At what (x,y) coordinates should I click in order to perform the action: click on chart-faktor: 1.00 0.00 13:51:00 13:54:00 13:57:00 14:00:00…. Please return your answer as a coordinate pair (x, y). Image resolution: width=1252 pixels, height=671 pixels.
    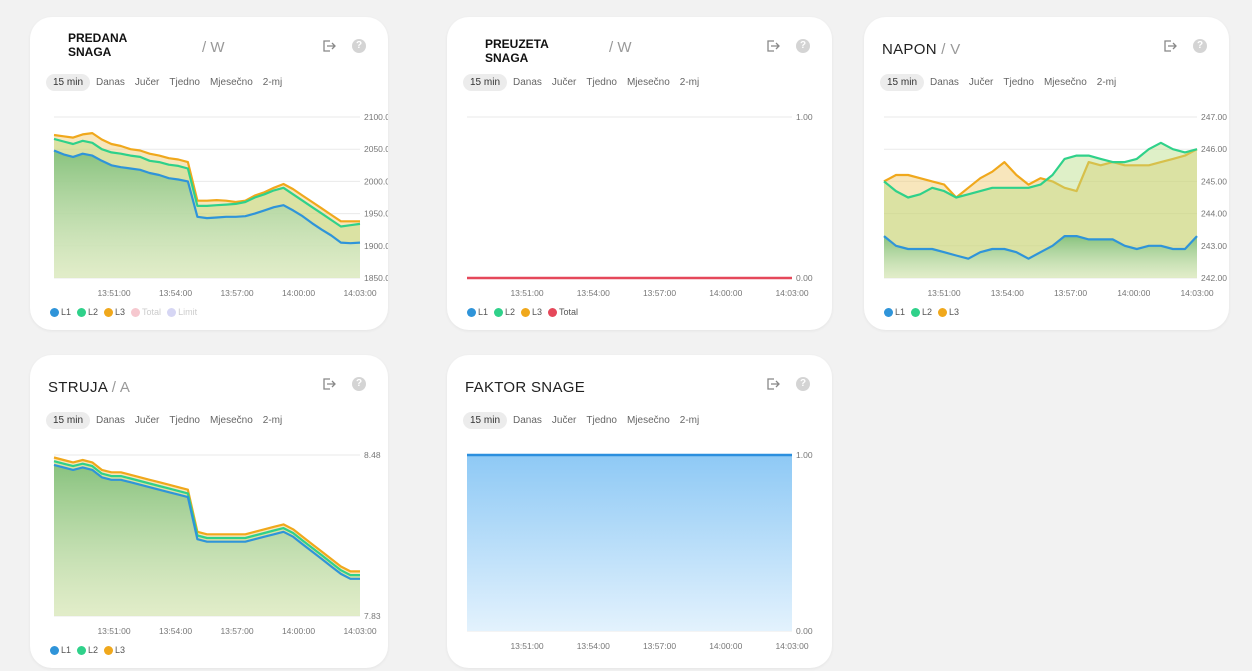
    Looking at the image, I should click on (640, 550).